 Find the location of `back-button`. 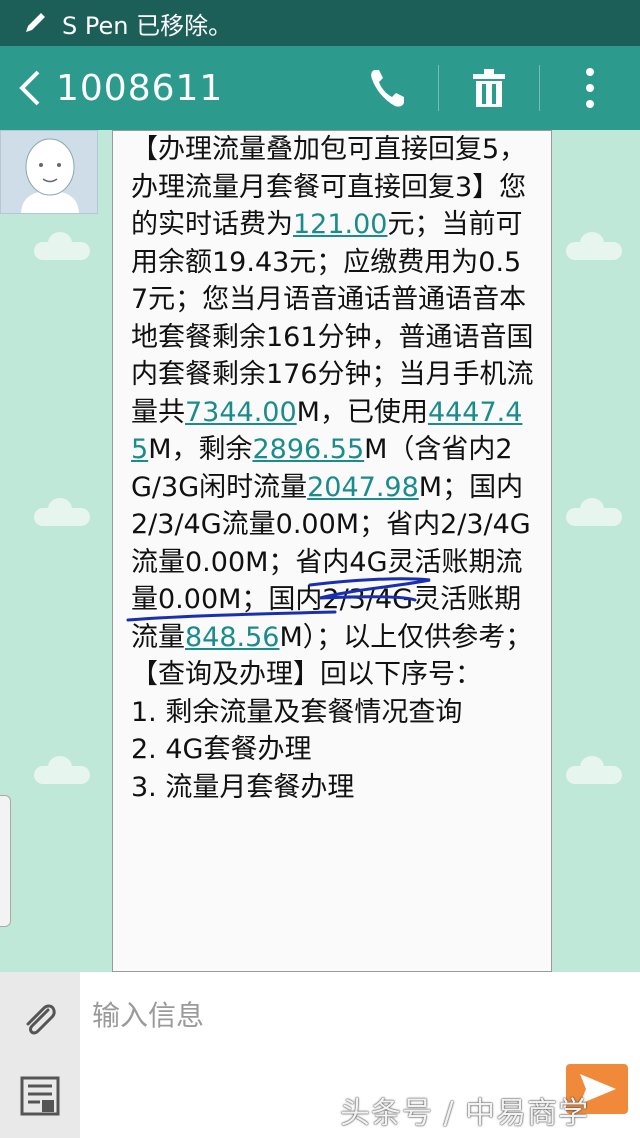

back-button is located at coordinates (30, 88).